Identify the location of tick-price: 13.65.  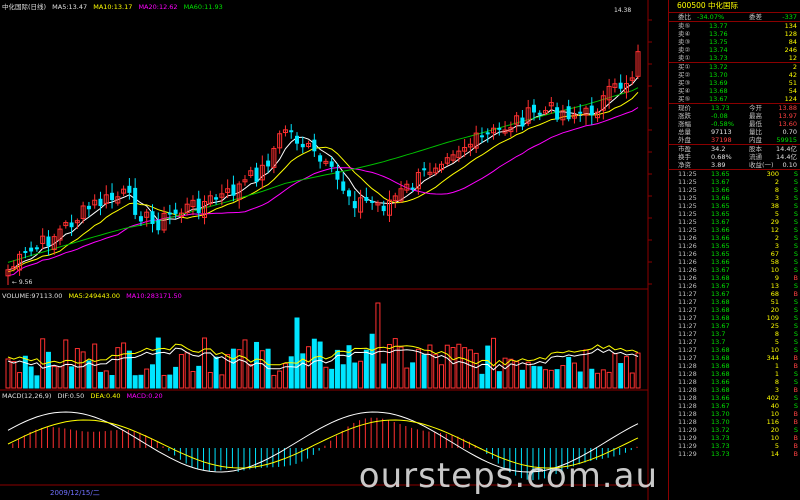
(720, 214).